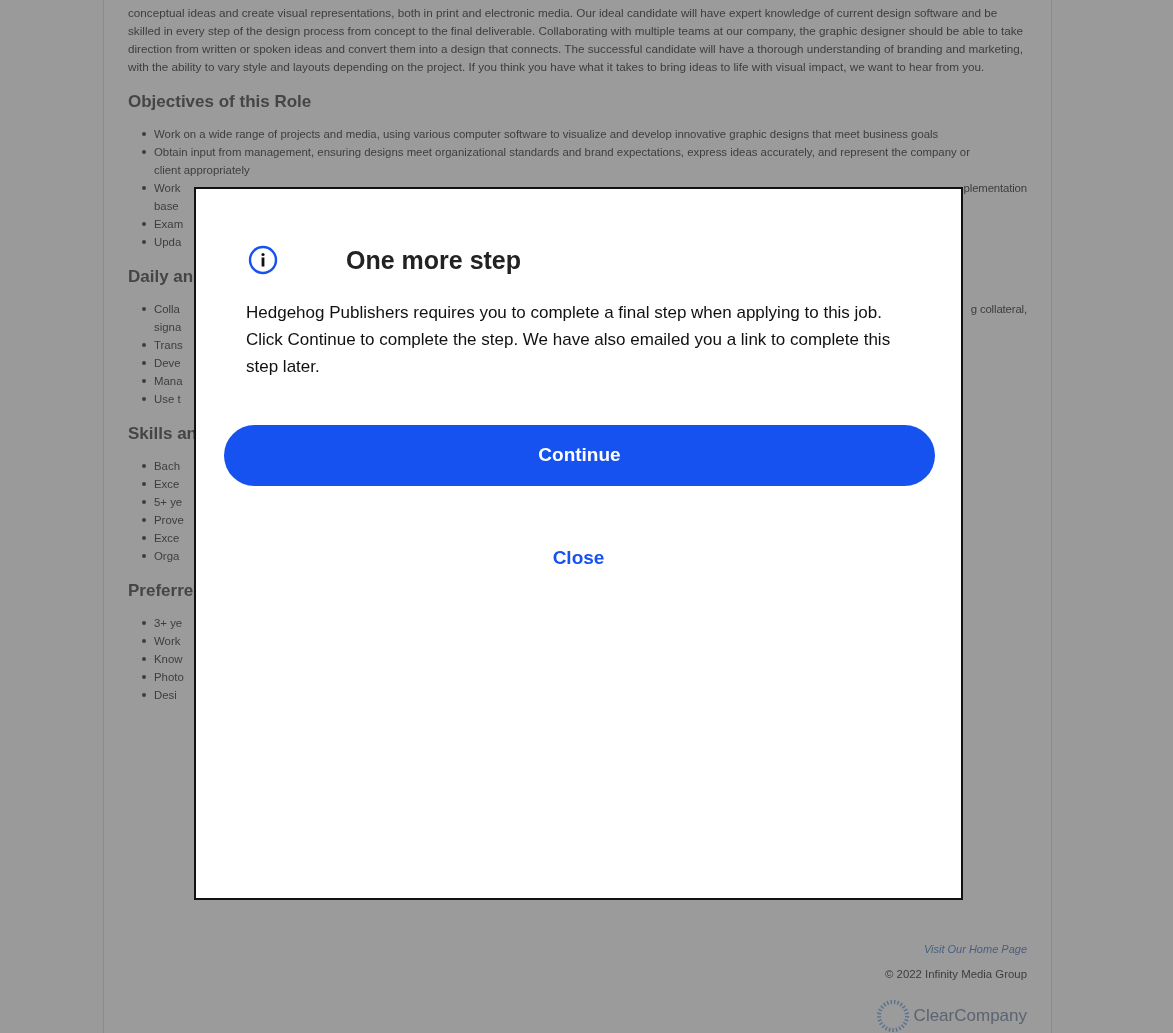  Describe the element at coordinates (892, 1016) in the screenshot. I see `logo-icon` at that location.